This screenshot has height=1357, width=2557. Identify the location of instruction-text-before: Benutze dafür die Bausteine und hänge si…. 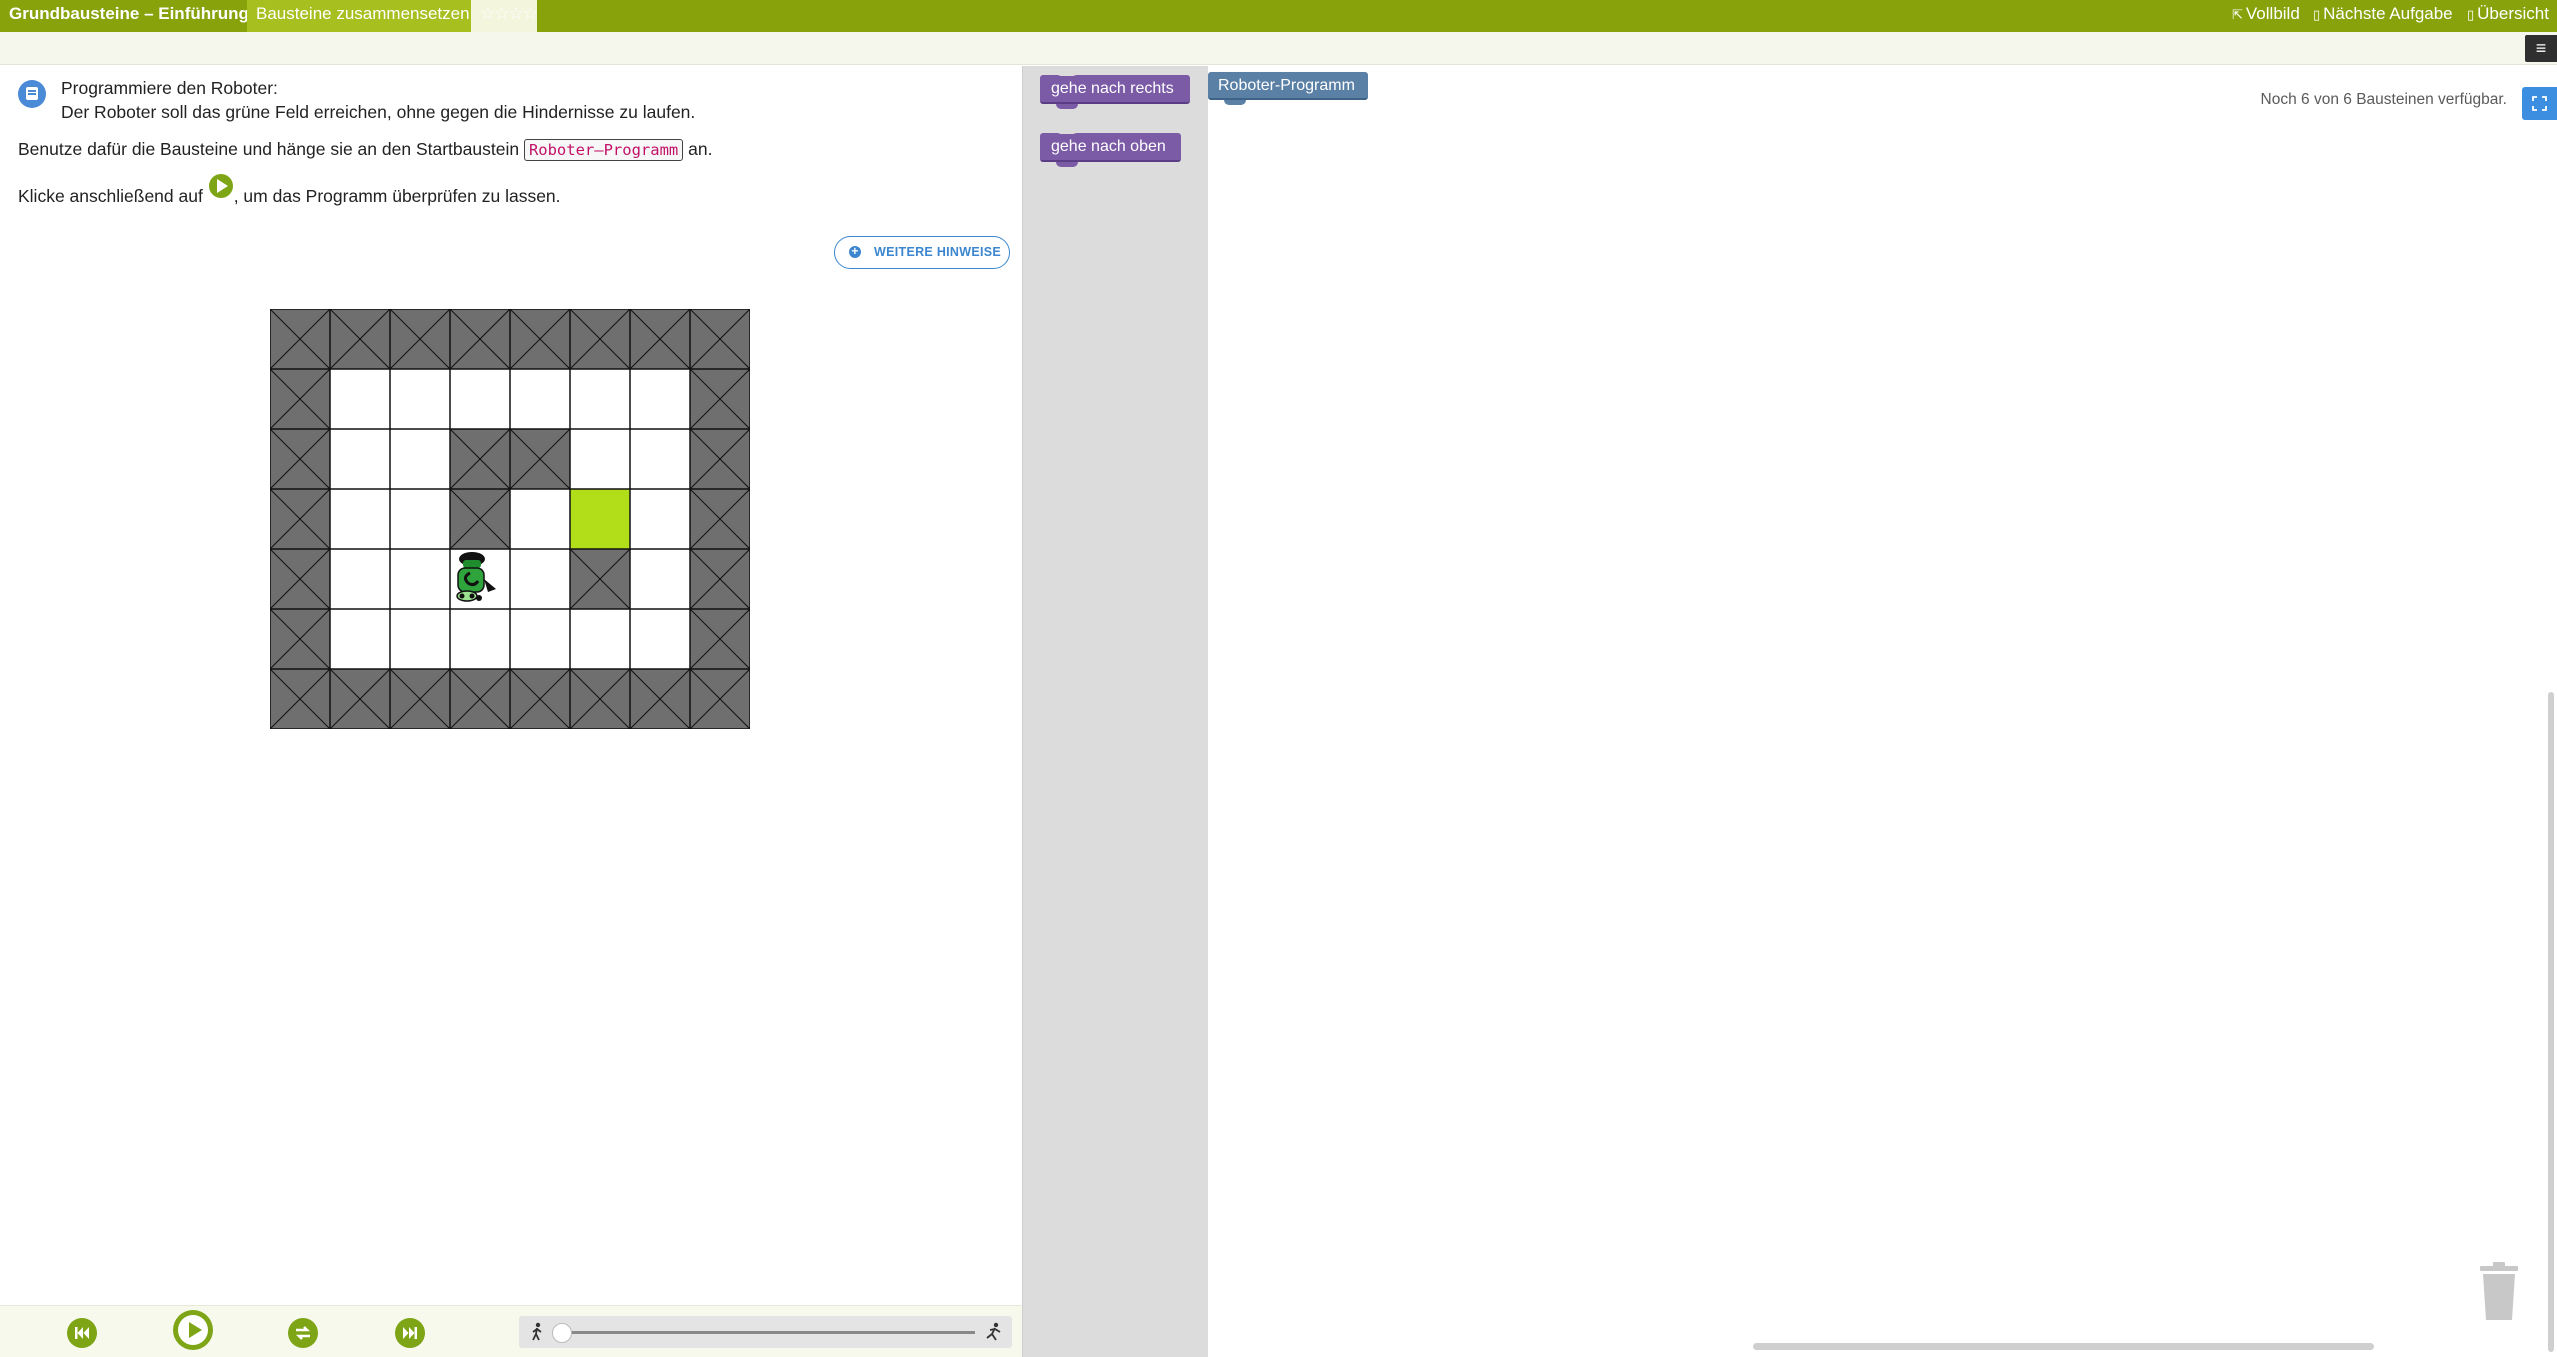
(271, 149).